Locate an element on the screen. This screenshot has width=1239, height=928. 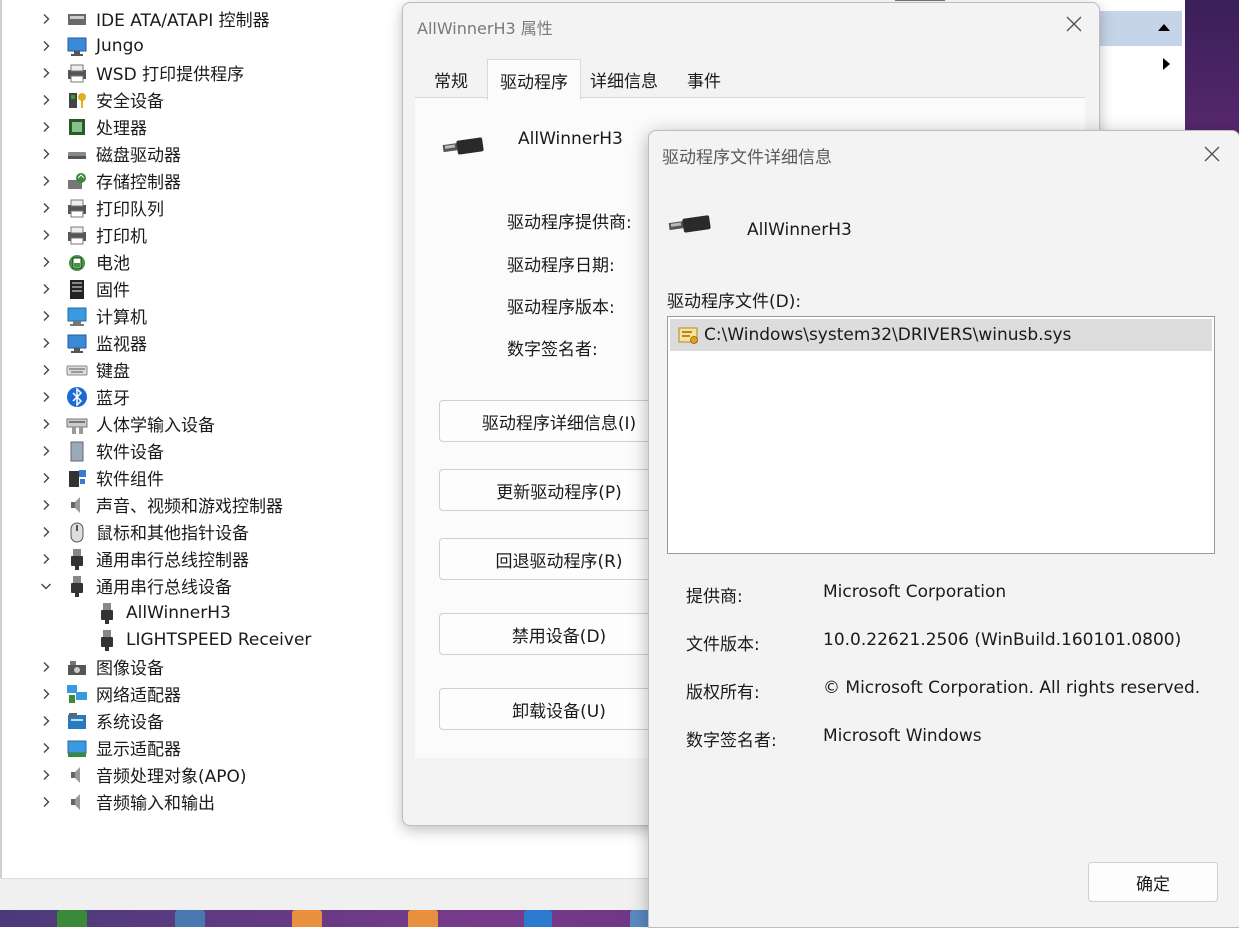
tree-category-item: 系统设备 is located at coordinates (102, 720).